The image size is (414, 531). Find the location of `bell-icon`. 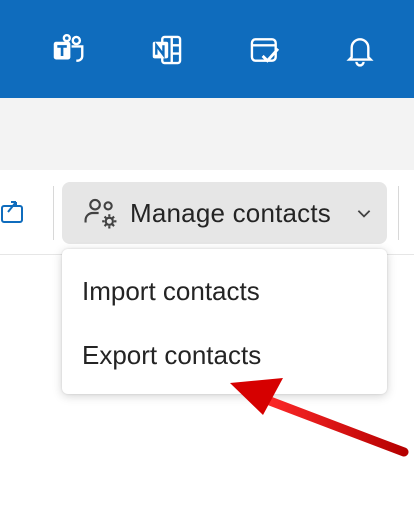

bell-icon is located at coordinates (360, 50).